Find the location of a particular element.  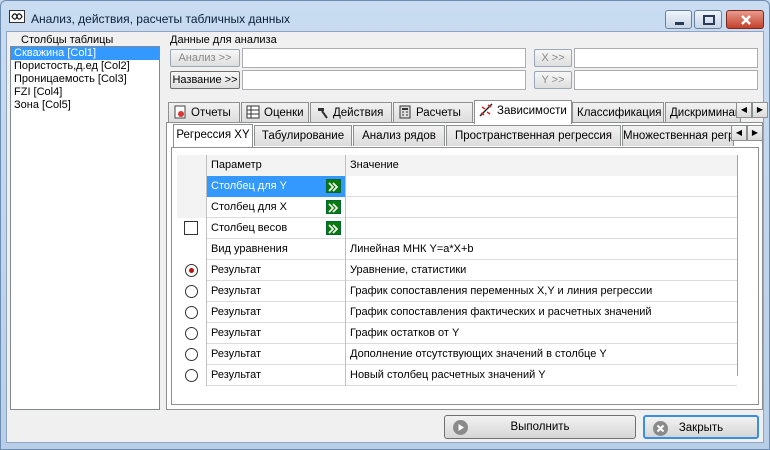

subtab-spatial-regression: Пространственная регрессия is located at coordinates (533, 135).